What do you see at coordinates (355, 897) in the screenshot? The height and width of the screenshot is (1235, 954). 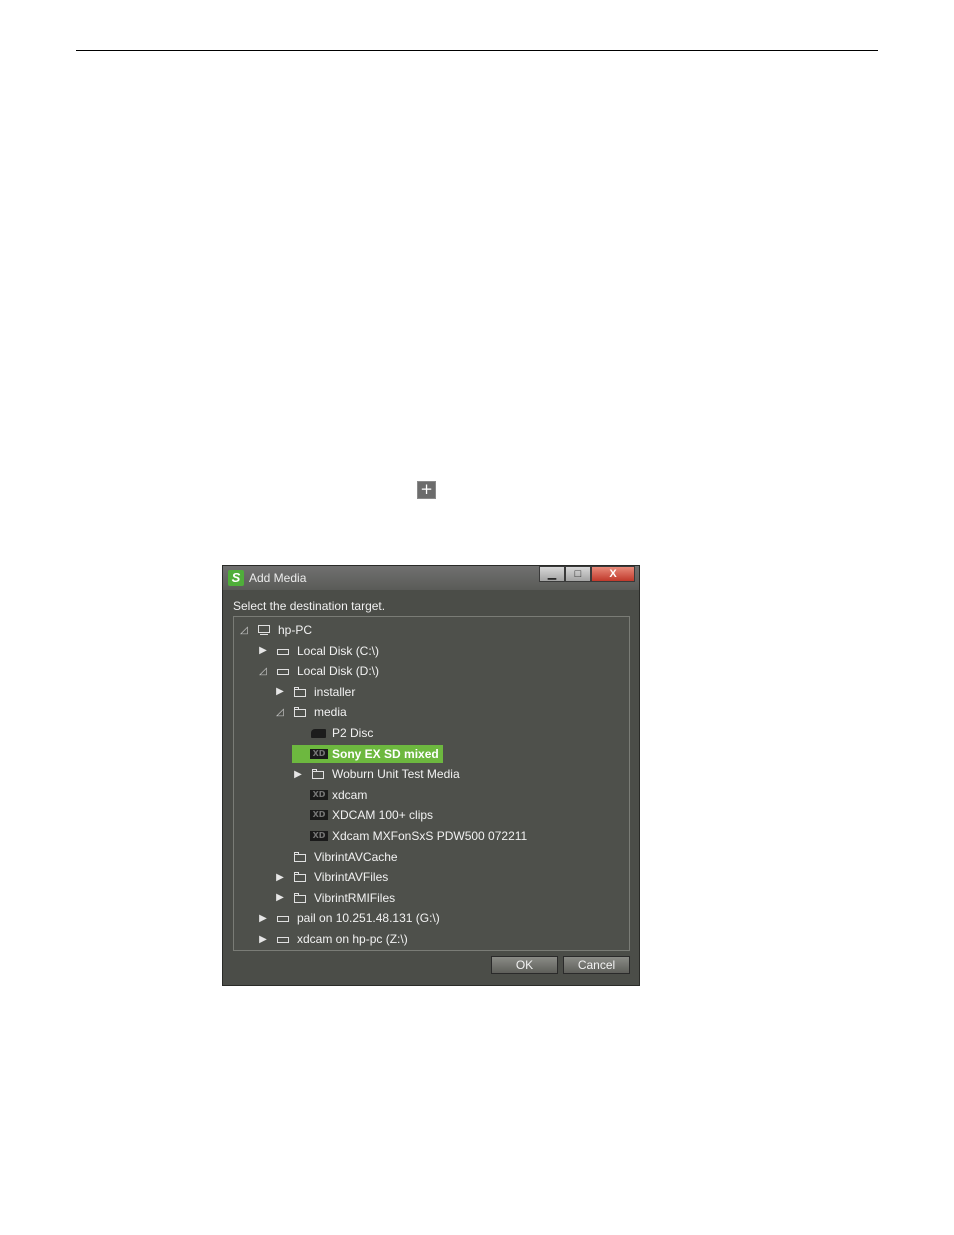 I see `tree-item-label: VibrintRMIFiles` at bounding box center [355, 897].